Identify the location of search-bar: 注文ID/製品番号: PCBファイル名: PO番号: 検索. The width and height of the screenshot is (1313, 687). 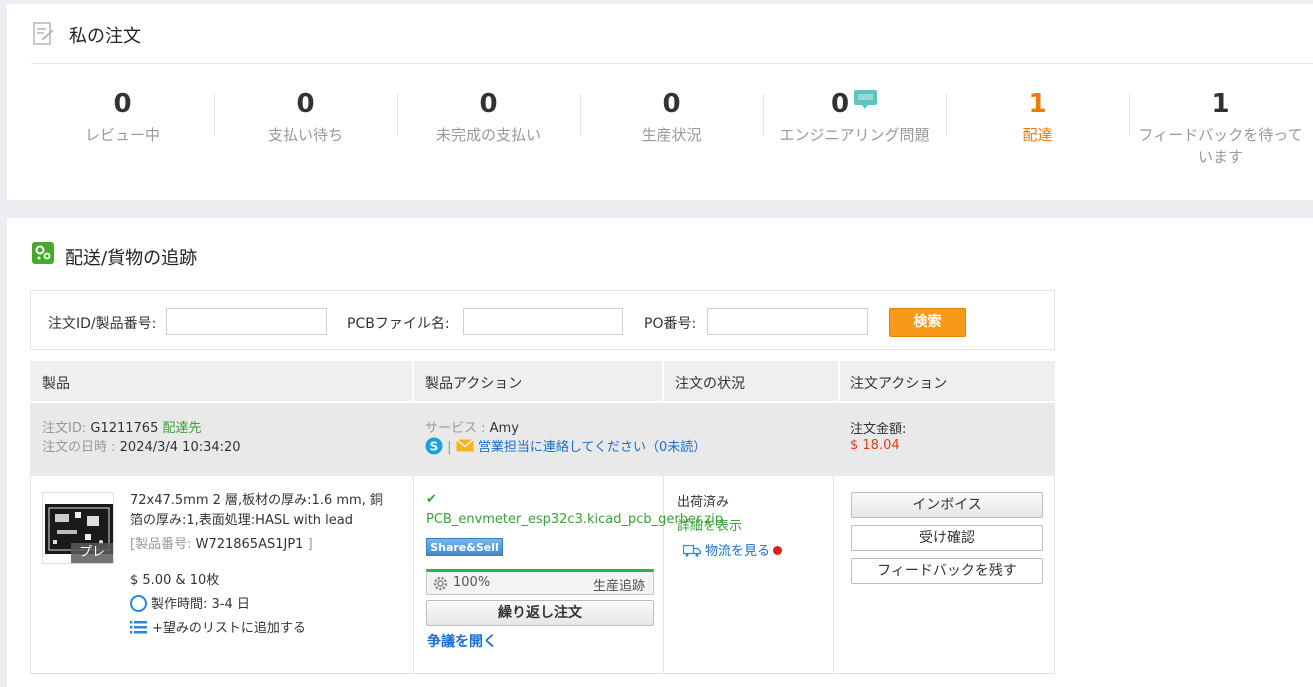
(542, 320).